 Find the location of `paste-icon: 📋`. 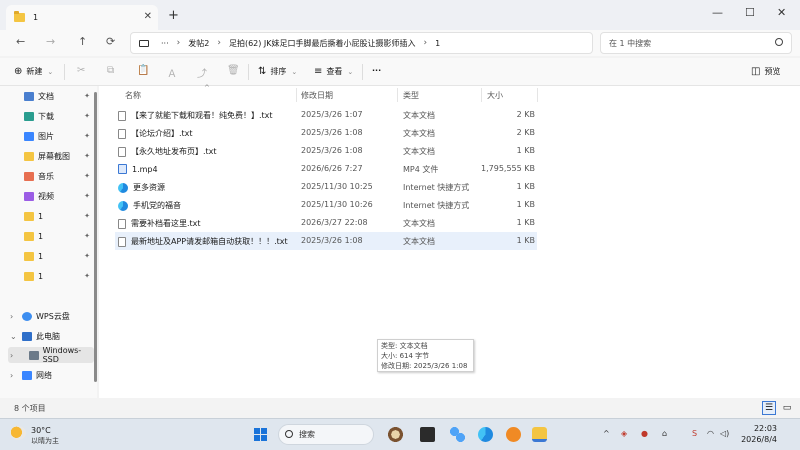

paste-icon: 📋 is located at coordinates (143, 70).